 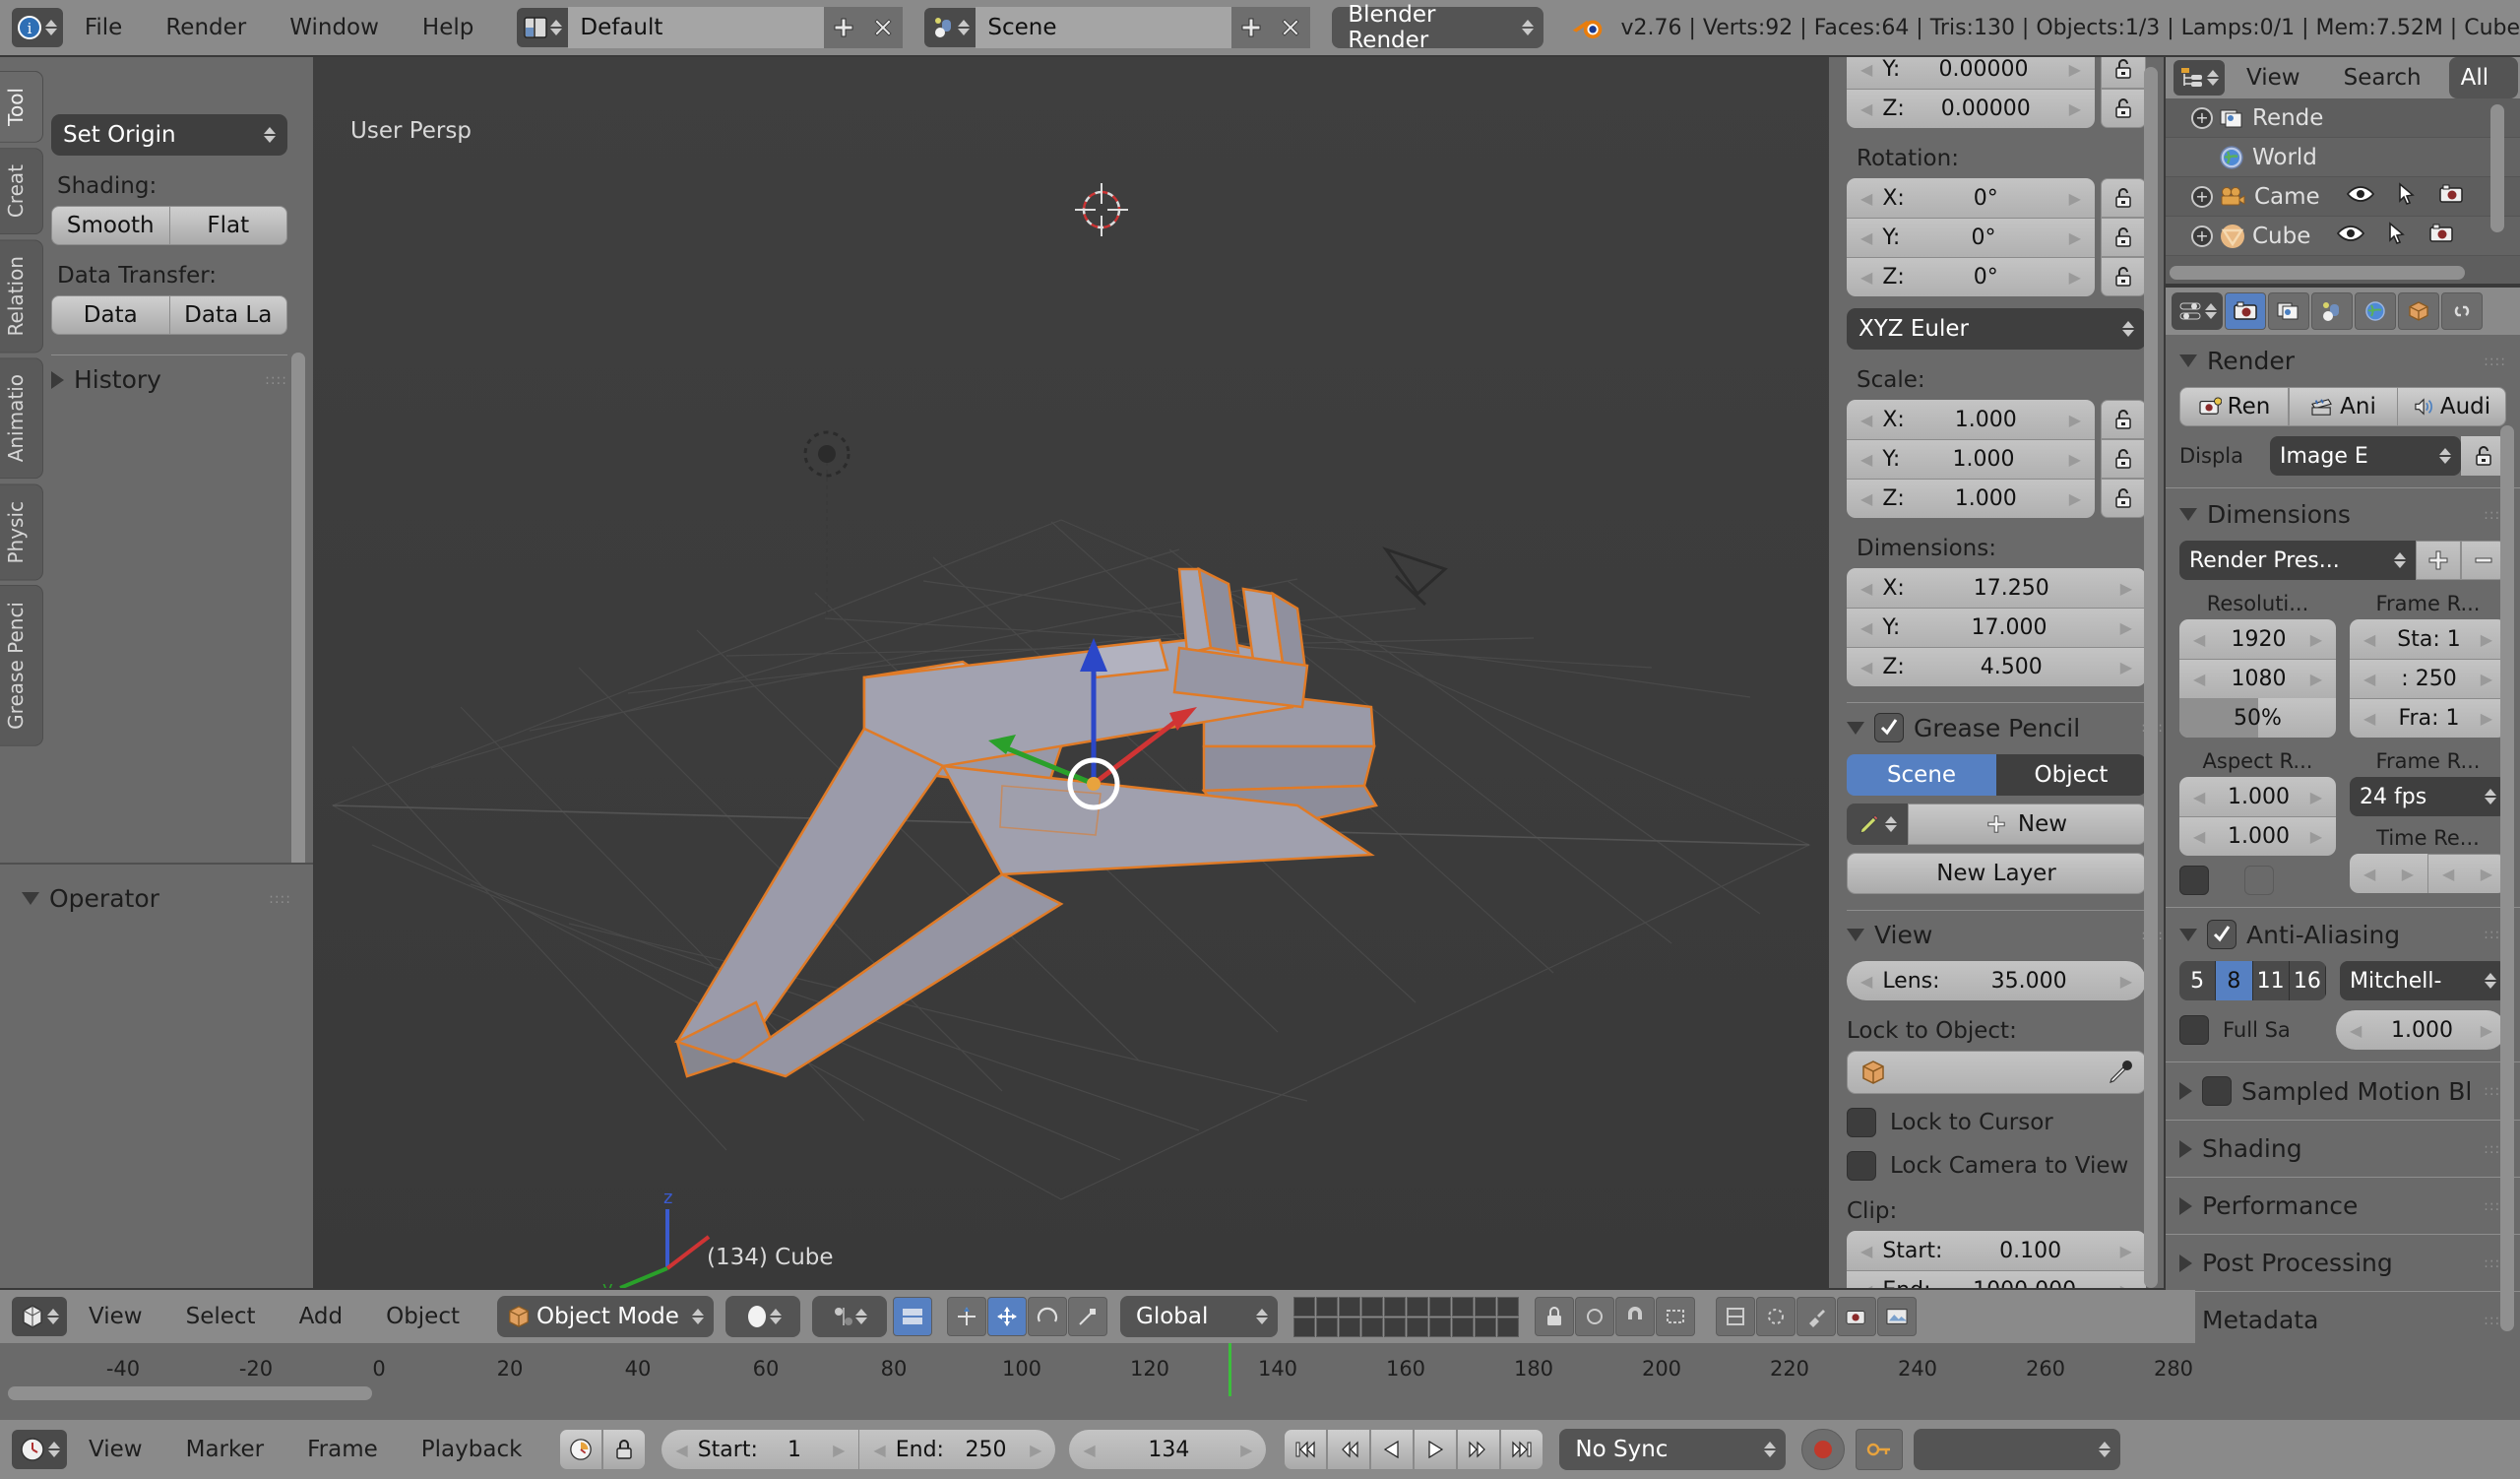 I want to click on scene-name: Scene, so click(x=1104, y=27).